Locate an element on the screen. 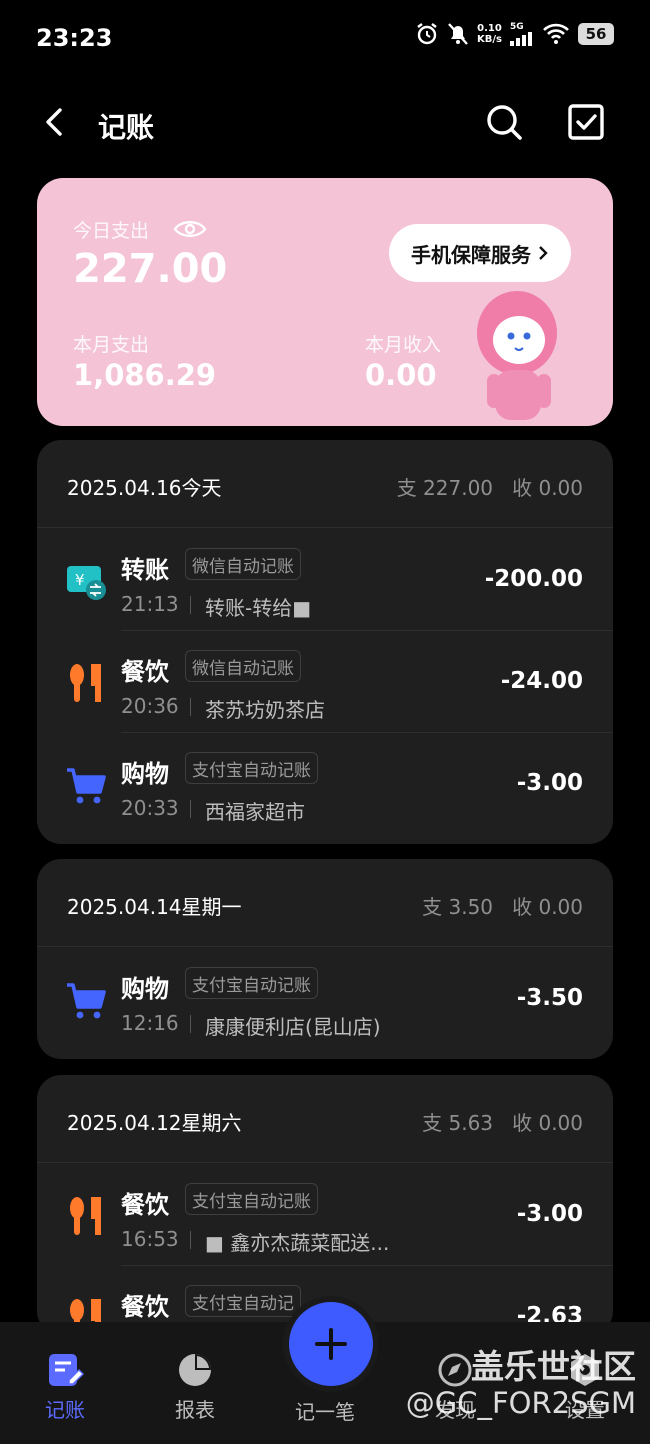  transaction-desc: 康康便利店(昆山店) is located at coordinates (293, 1027).